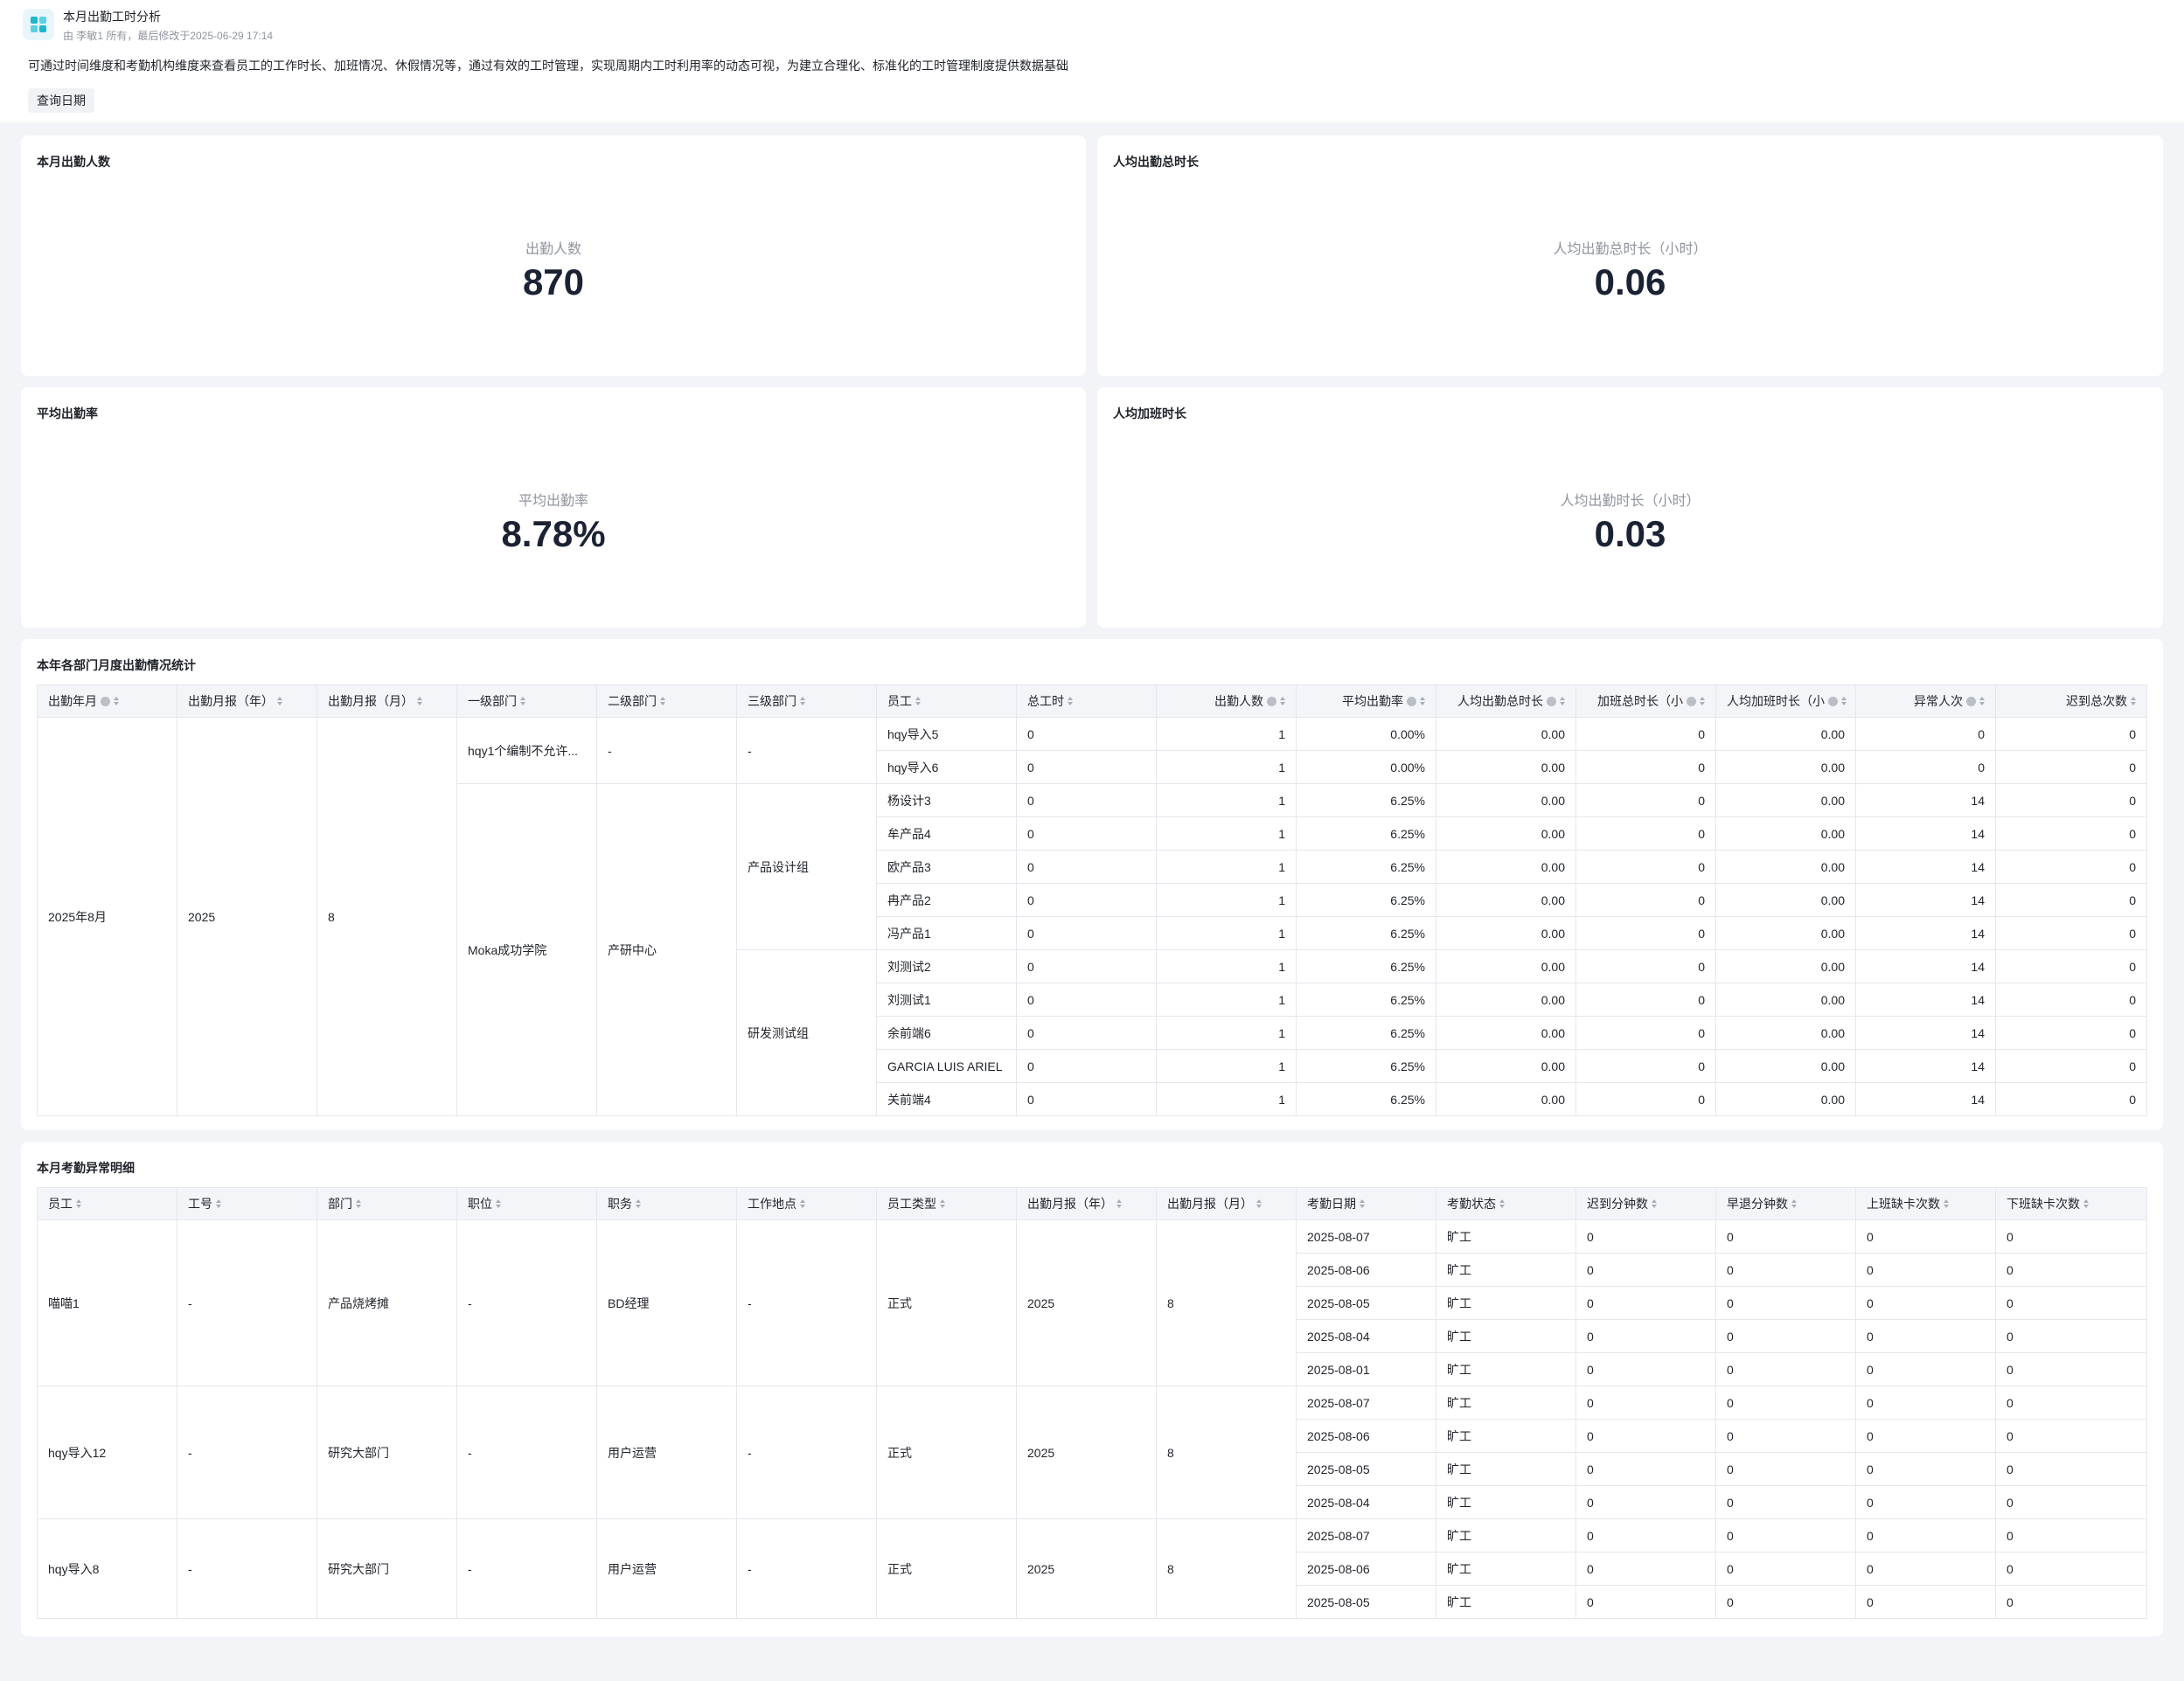 This screenshot has width=2184, height=1681. I want to click on column-header: 下班缺卡次数, so click(2071, 1203).